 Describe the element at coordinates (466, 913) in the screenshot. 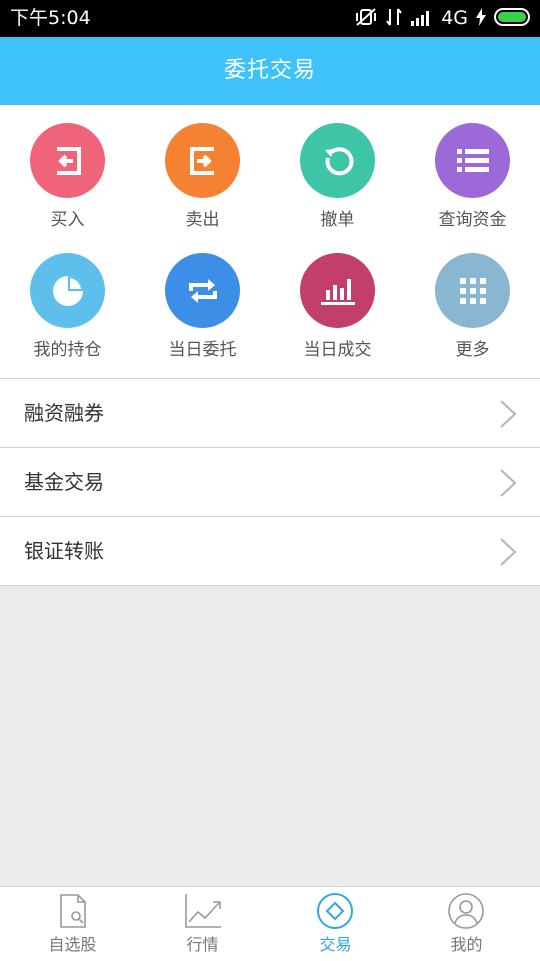

I see `profile-person-icon` at that location.